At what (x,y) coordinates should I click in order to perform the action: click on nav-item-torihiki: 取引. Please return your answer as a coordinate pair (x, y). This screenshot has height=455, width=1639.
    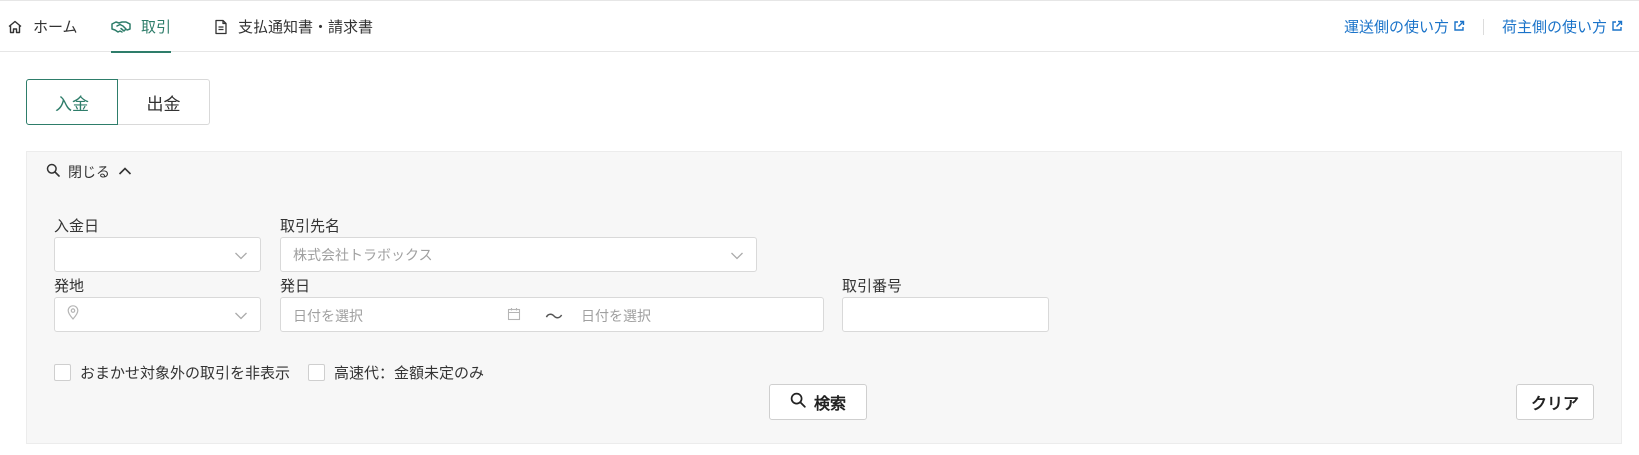
    Looking at the image, I should click on (141, 27).